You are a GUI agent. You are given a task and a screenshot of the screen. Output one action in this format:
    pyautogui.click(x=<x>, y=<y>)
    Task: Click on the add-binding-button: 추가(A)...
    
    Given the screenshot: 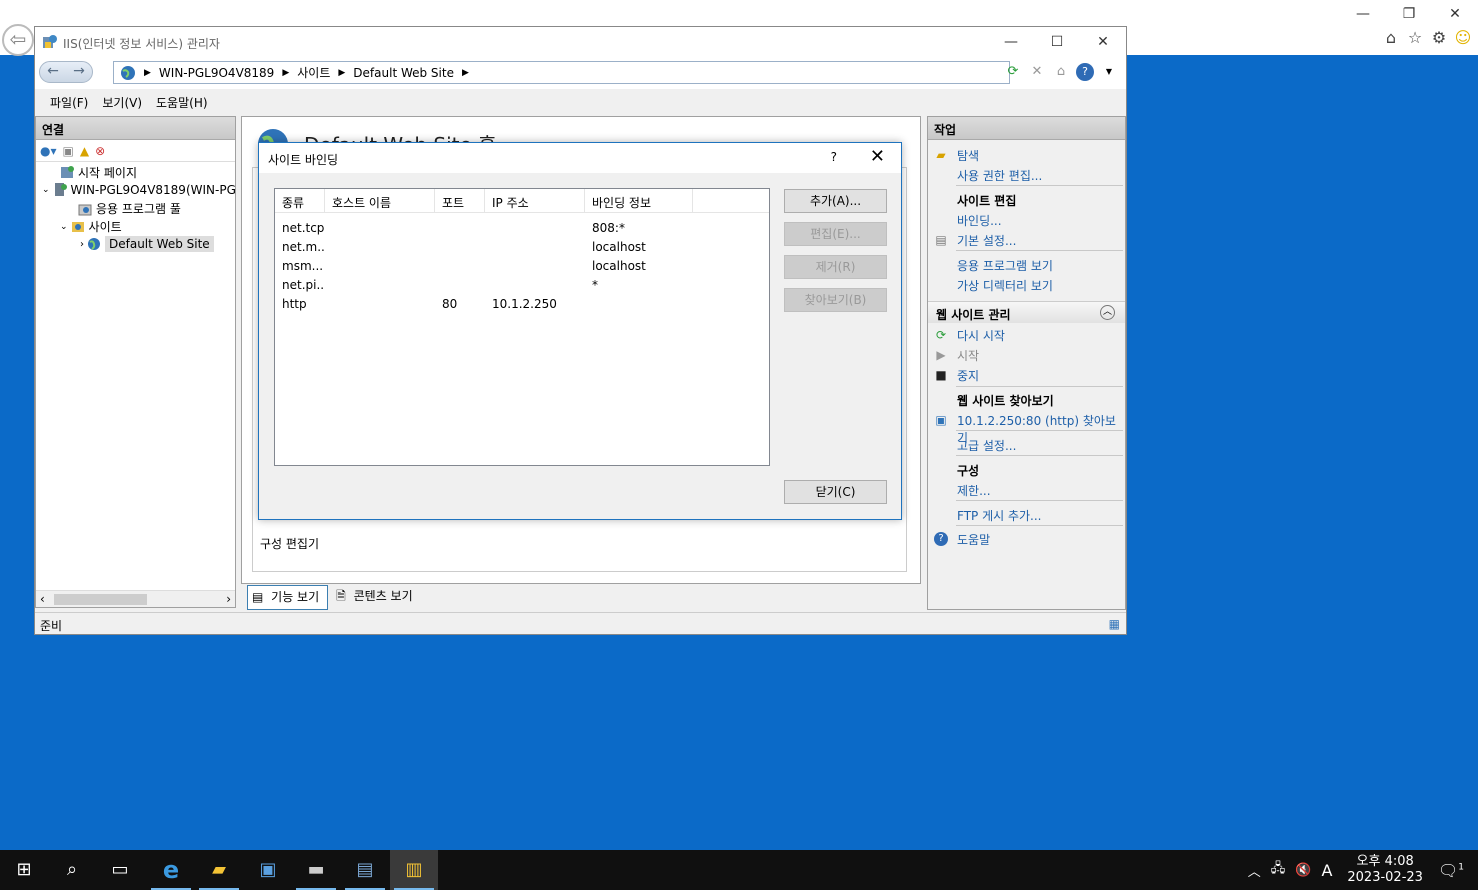 What is the action you would take?
    pyautogui.click(x=835, y=201)
    